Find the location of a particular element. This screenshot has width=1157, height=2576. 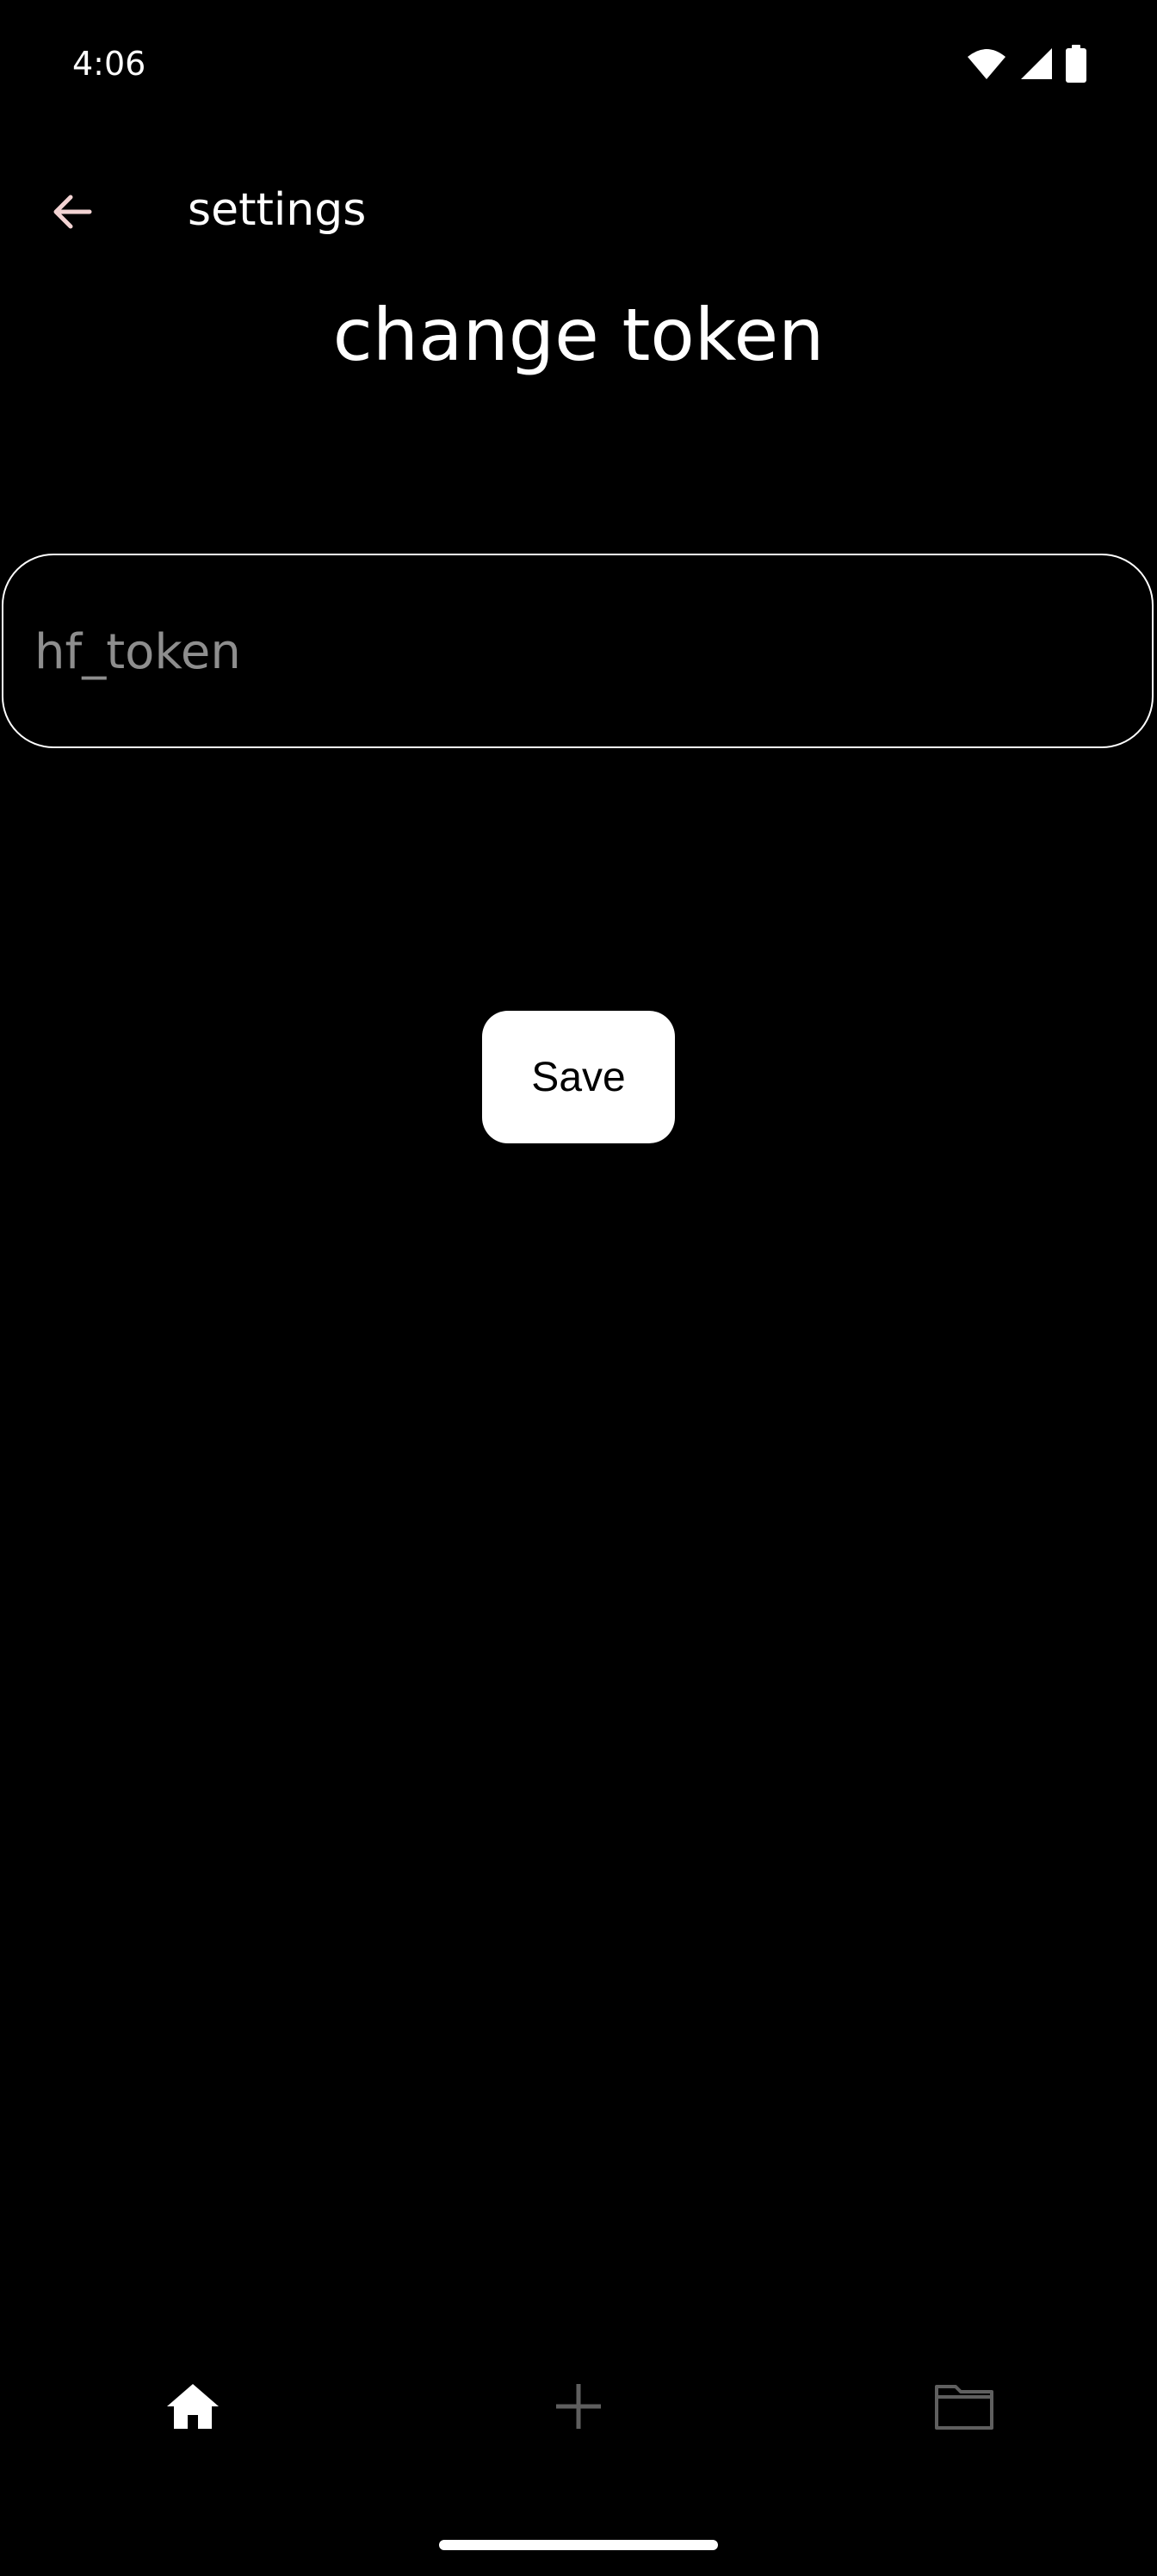

arrow-back-icon is located at coordinates (72, 212).